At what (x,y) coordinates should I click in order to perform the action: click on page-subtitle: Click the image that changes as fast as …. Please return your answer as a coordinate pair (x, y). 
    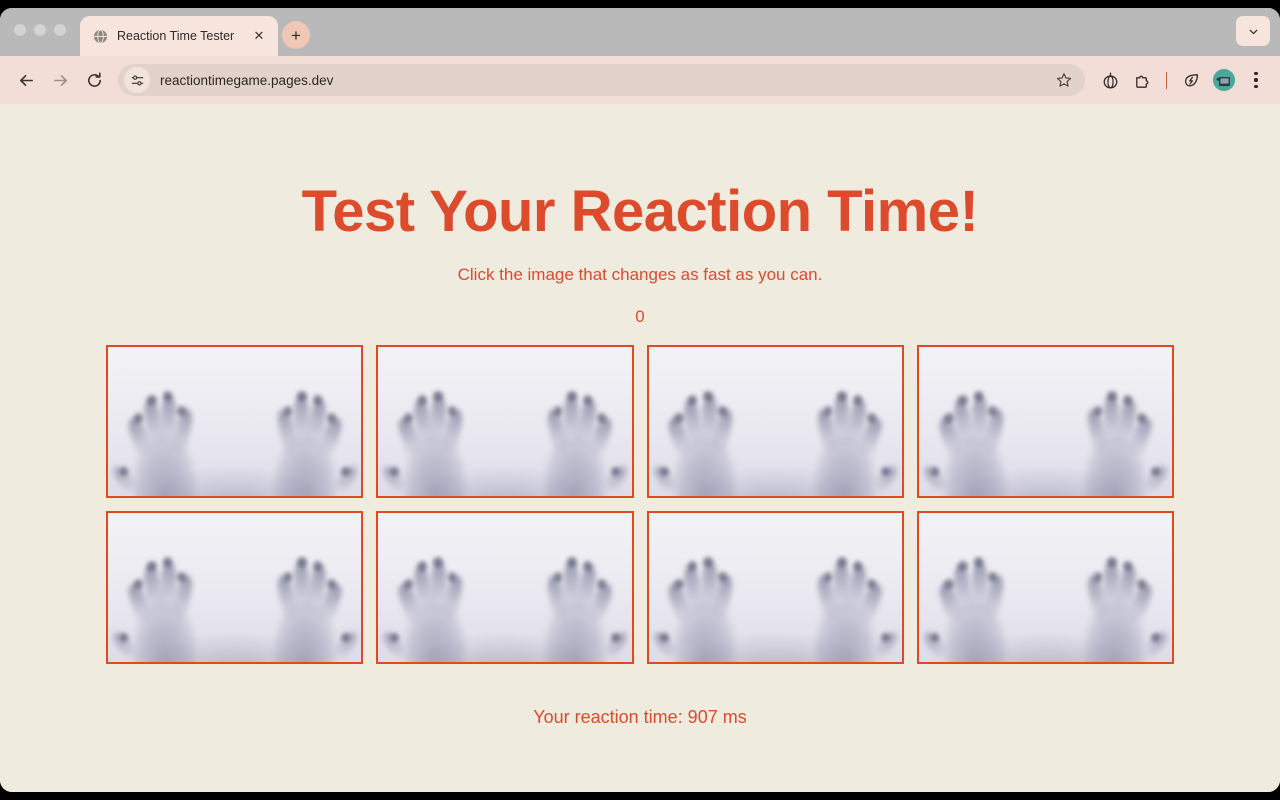
    Looking at the image, I should click on (640, 274).